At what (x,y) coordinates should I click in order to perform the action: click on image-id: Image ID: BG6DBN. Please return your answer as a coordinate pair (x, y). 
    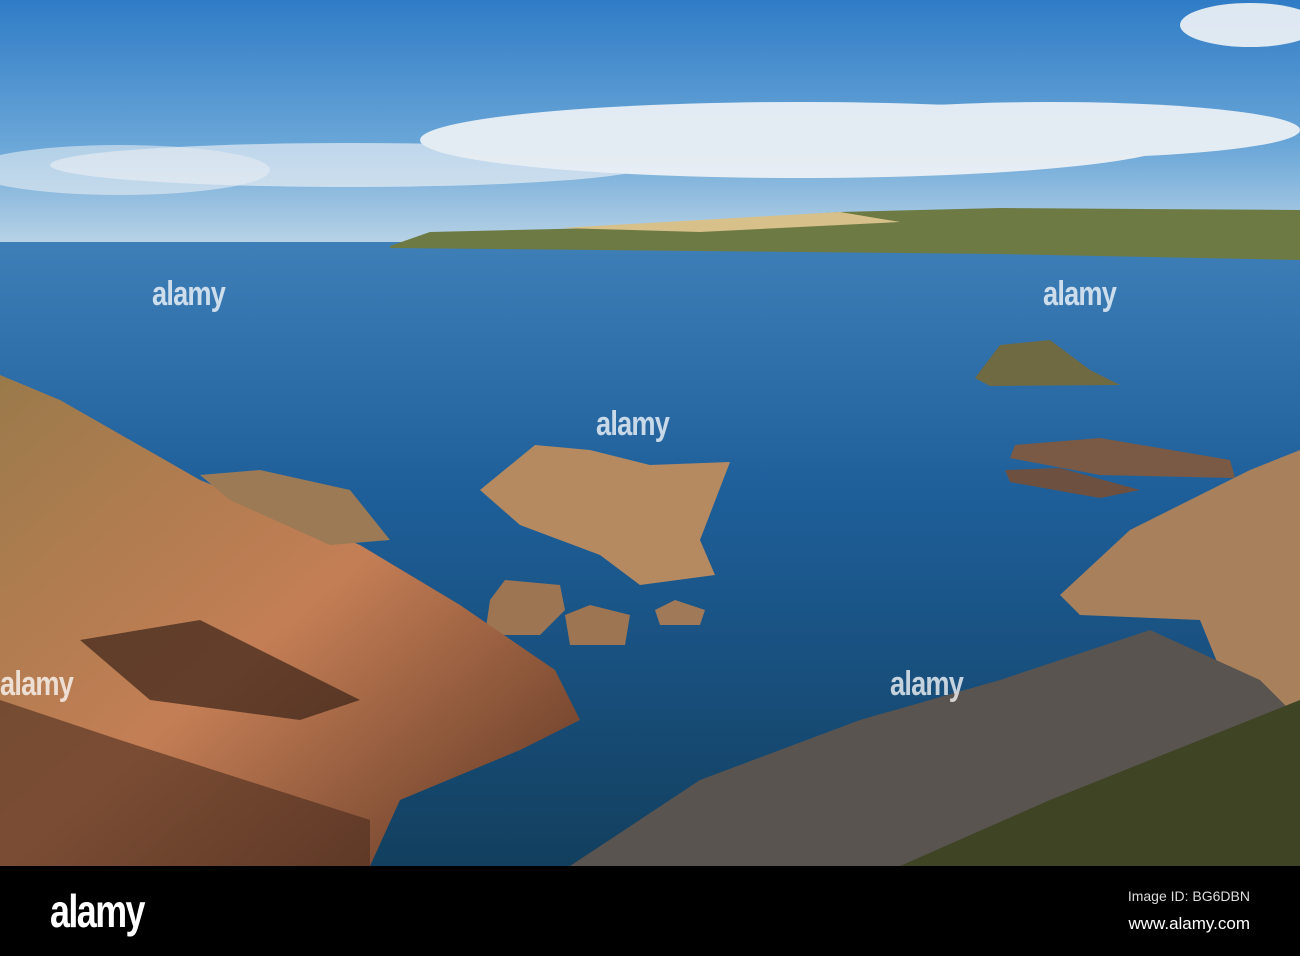
    Looking at the image, I should click on (1188, 896).